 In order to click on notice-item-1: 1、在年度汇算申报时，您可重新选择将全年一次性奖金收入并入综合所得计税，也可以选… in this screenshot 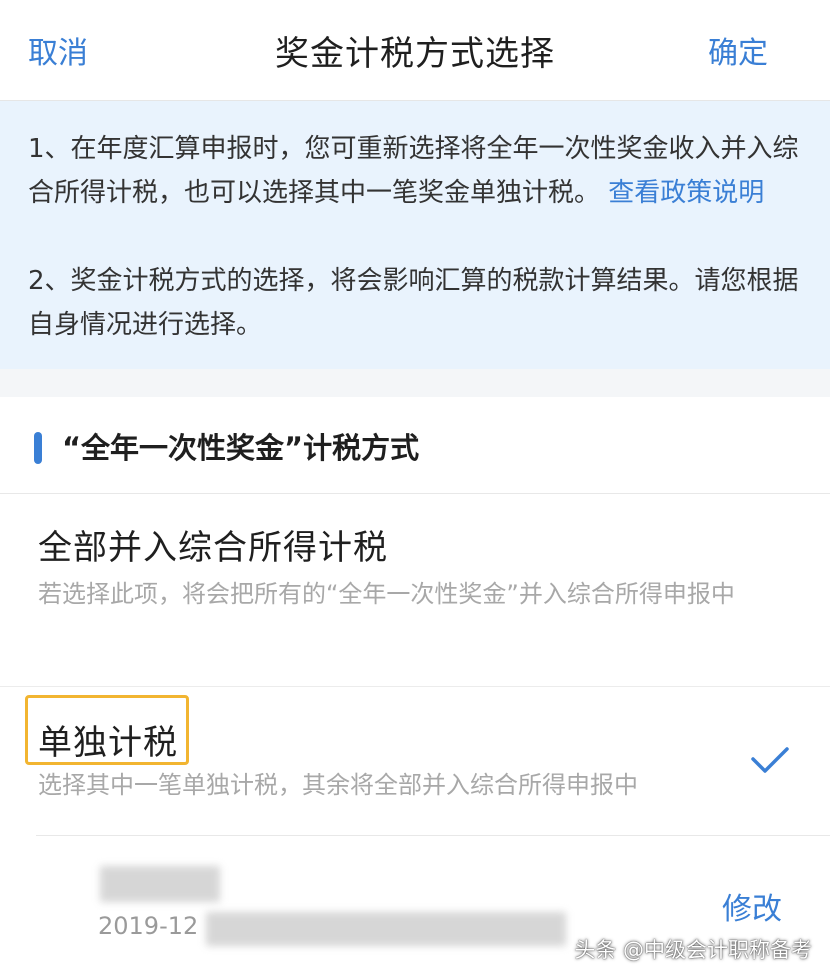, I will do `click(423, 171)`.